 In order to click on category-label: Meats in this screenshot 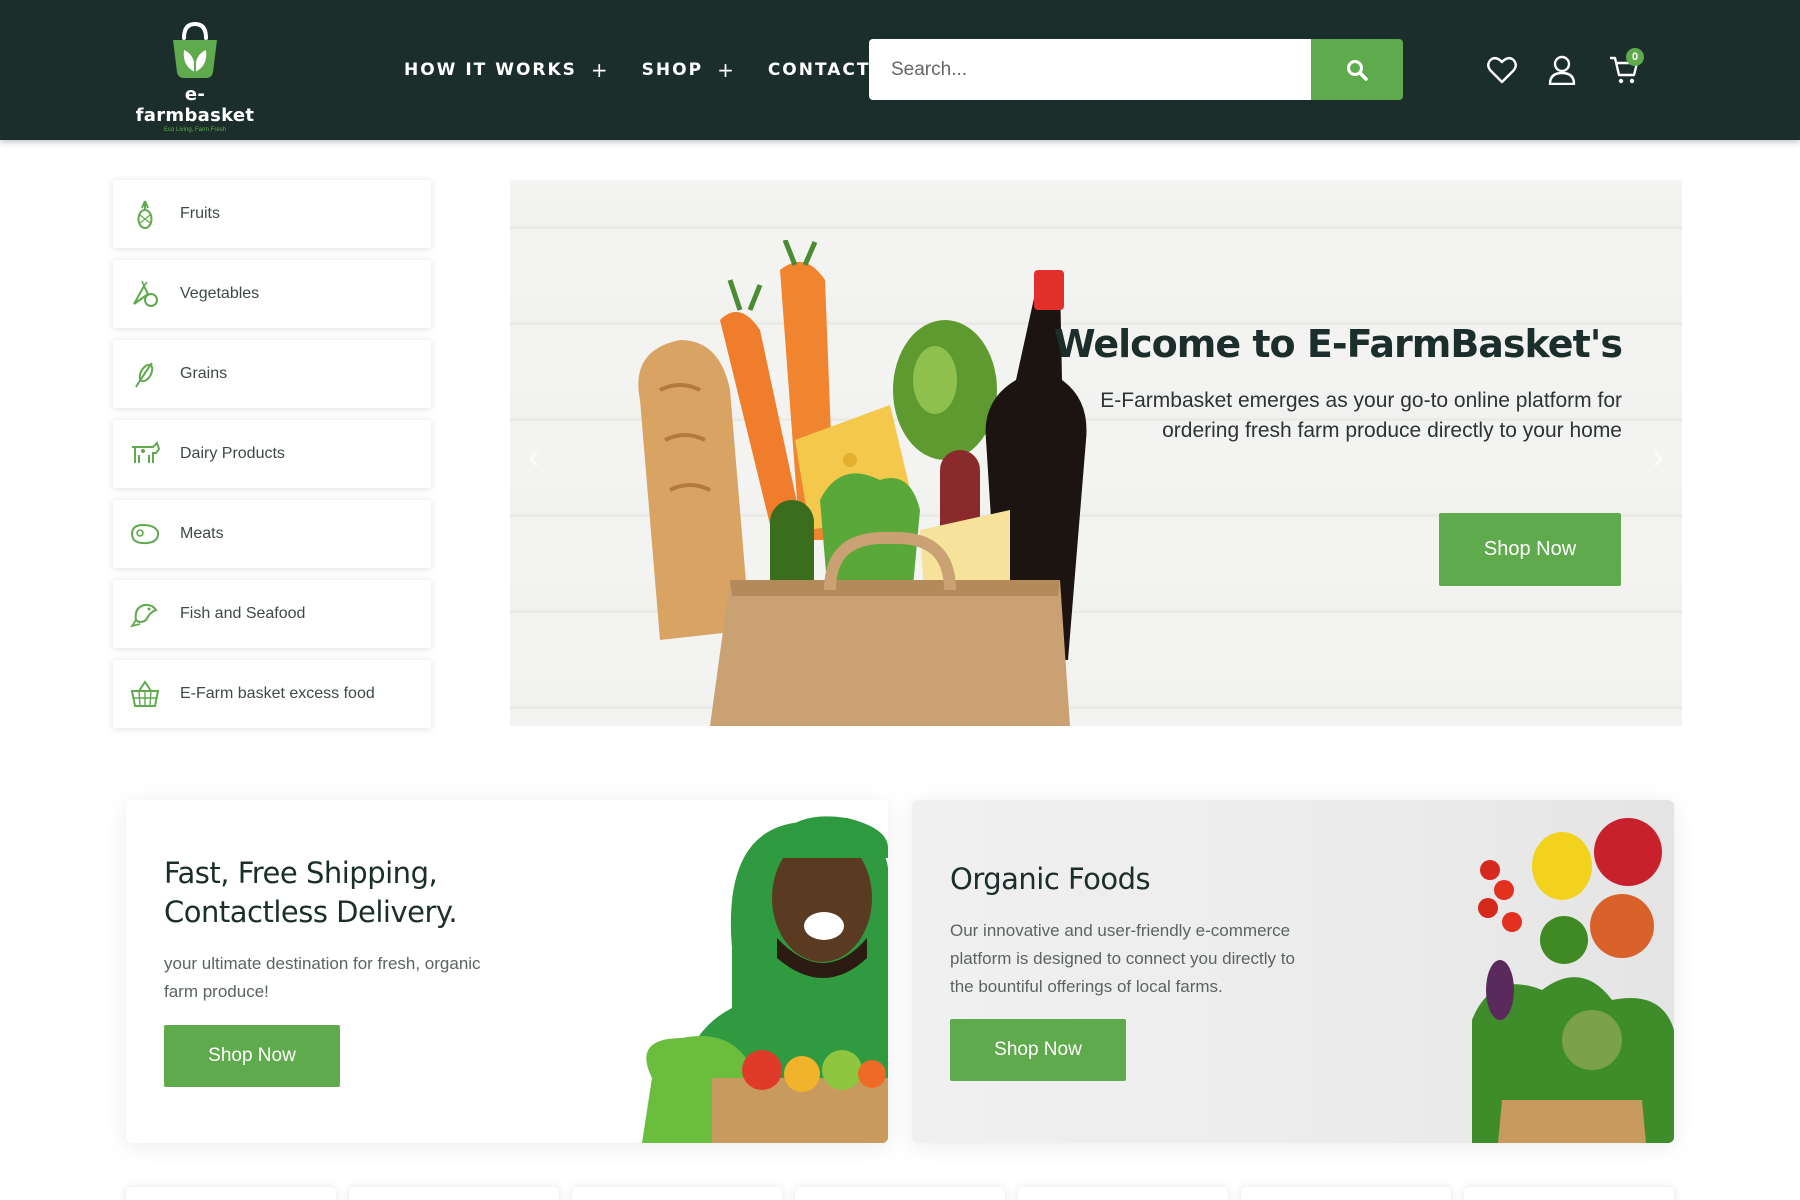, I will do `click(202, 533)`.